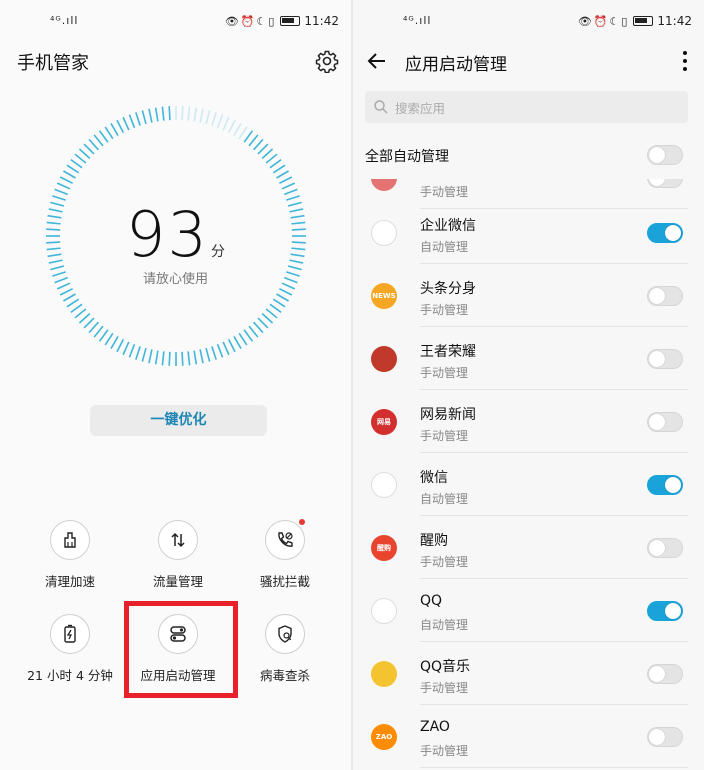  Describe the element at coordinates (528, 22) in the screenshot. I see `status-bar: ⁴ᴳ.ıll 👁⏰☾▯ 11:42` at that location.